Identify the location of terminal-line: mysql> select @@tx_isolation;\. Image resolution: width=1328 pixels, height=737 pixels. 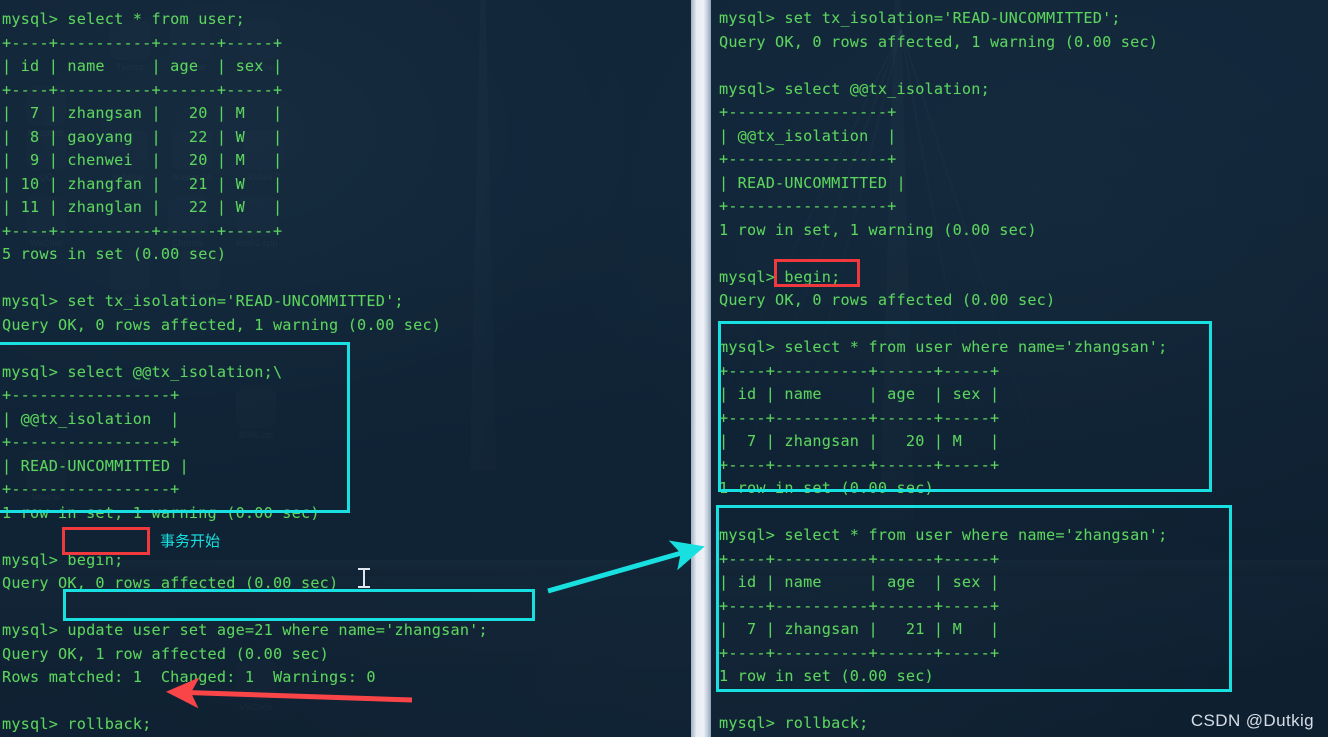
(142, 371).